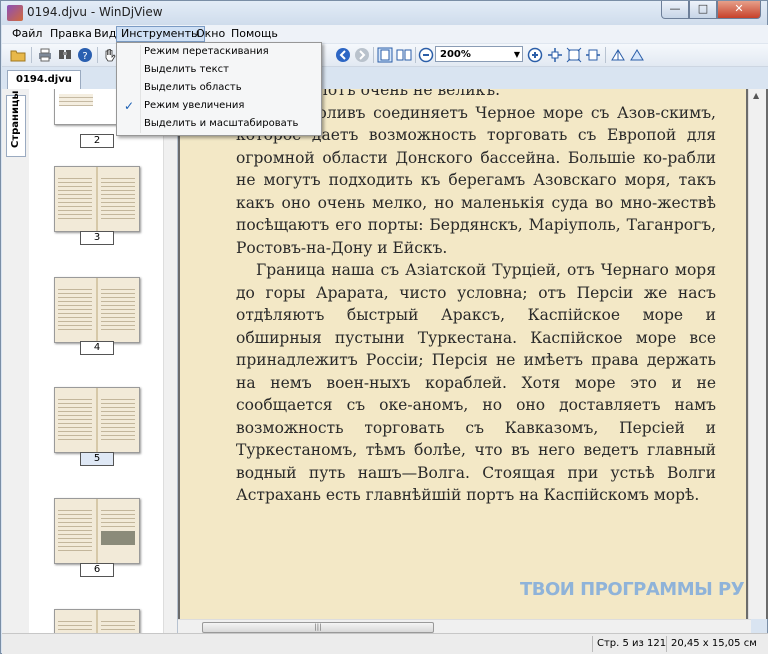  What do you see at coordinates (118, 538) in the screenshot?
I see `thumbnail-illustration` at bounding box center [118, 538].